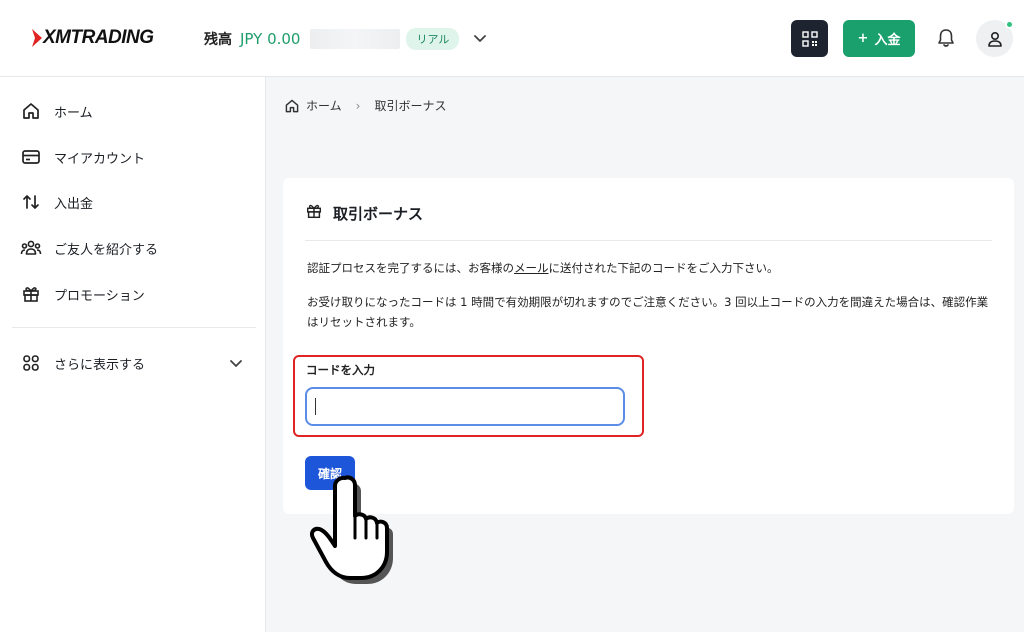  I want to click on deposit-button: + 入金, so click(879, 38).